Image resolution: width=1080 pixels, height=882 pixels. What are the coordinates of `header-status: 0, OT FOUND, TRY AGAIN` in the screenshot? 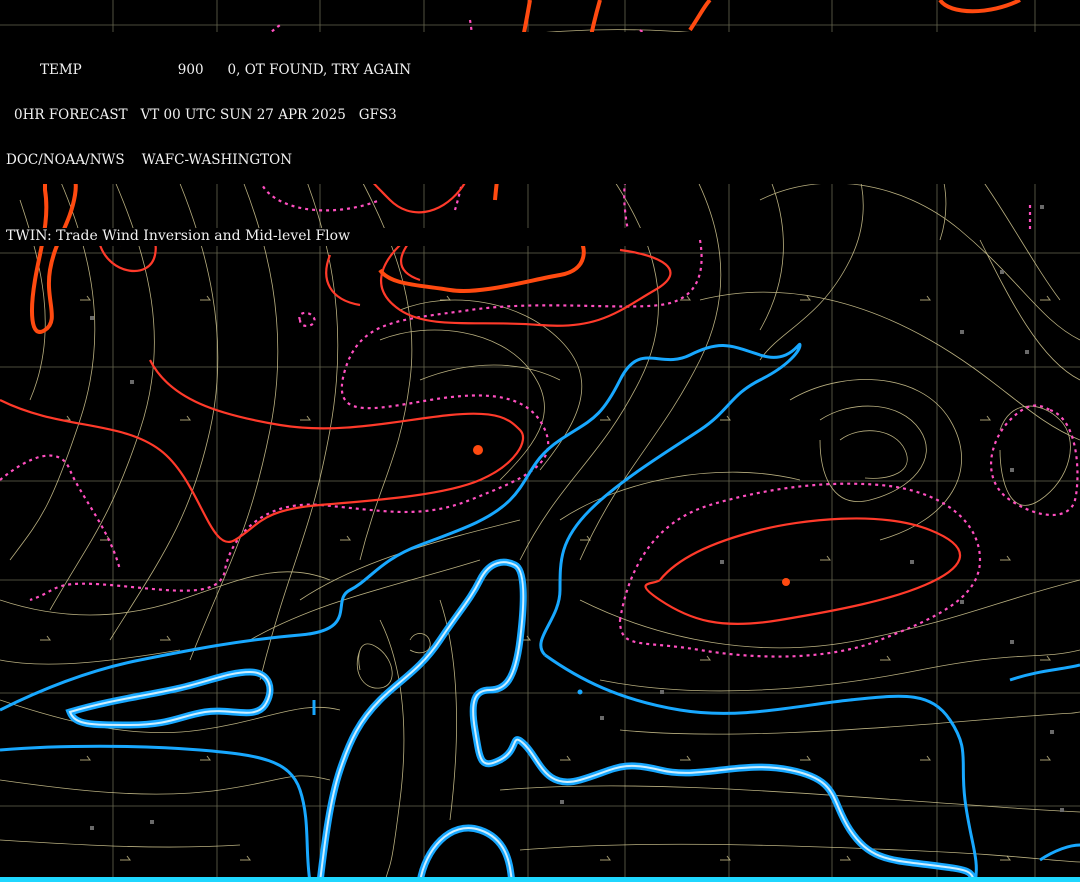 It's located at (319, 70).